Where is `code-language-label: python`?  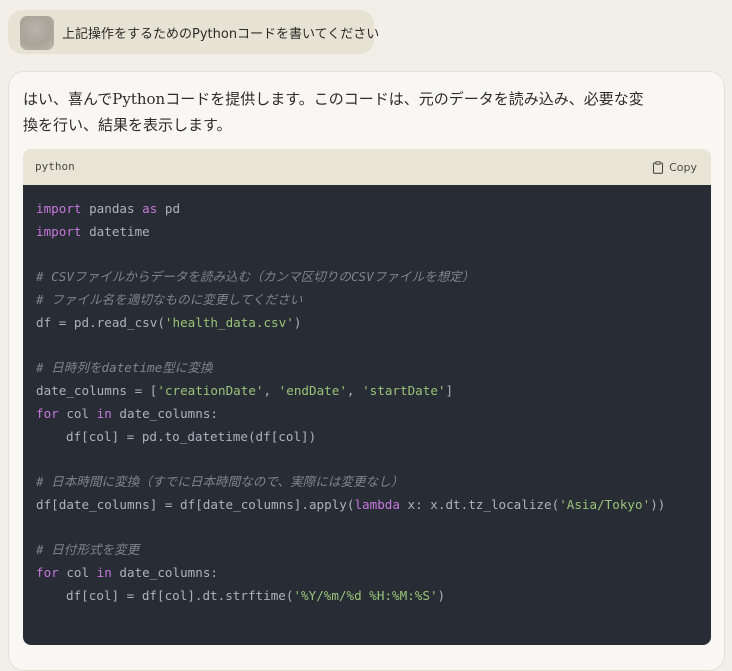
code-language-label: python is located at coordinates (55, 166).